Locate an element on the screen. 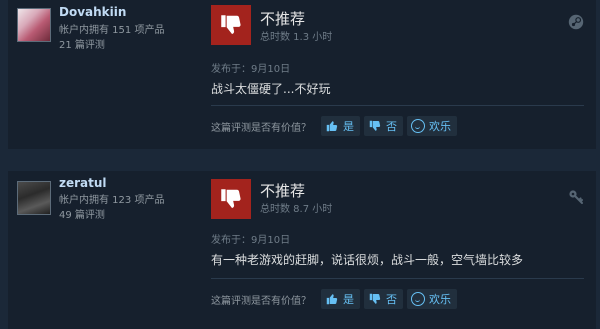  hours-played: 总时数 1.3 小时 is located at coordinates (296, 37).